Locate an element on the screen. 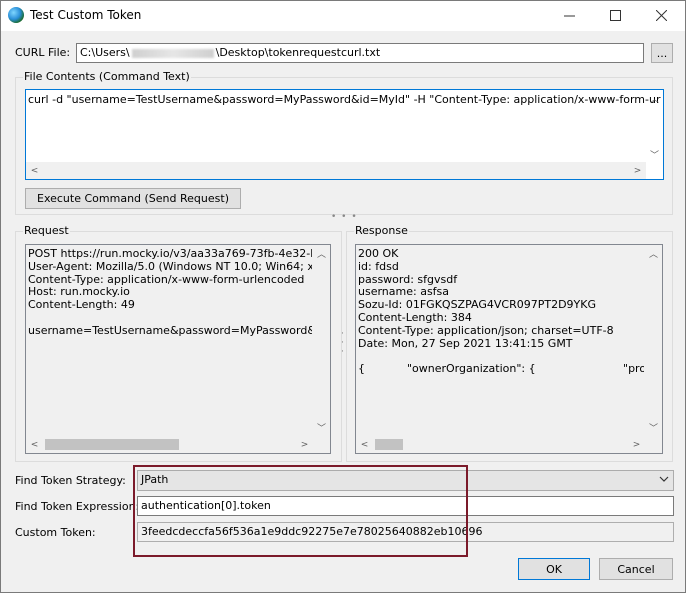 The width and height of the screenshot is (686, 593). response-hscrollbar: < > is located at coordinates (500, 444).